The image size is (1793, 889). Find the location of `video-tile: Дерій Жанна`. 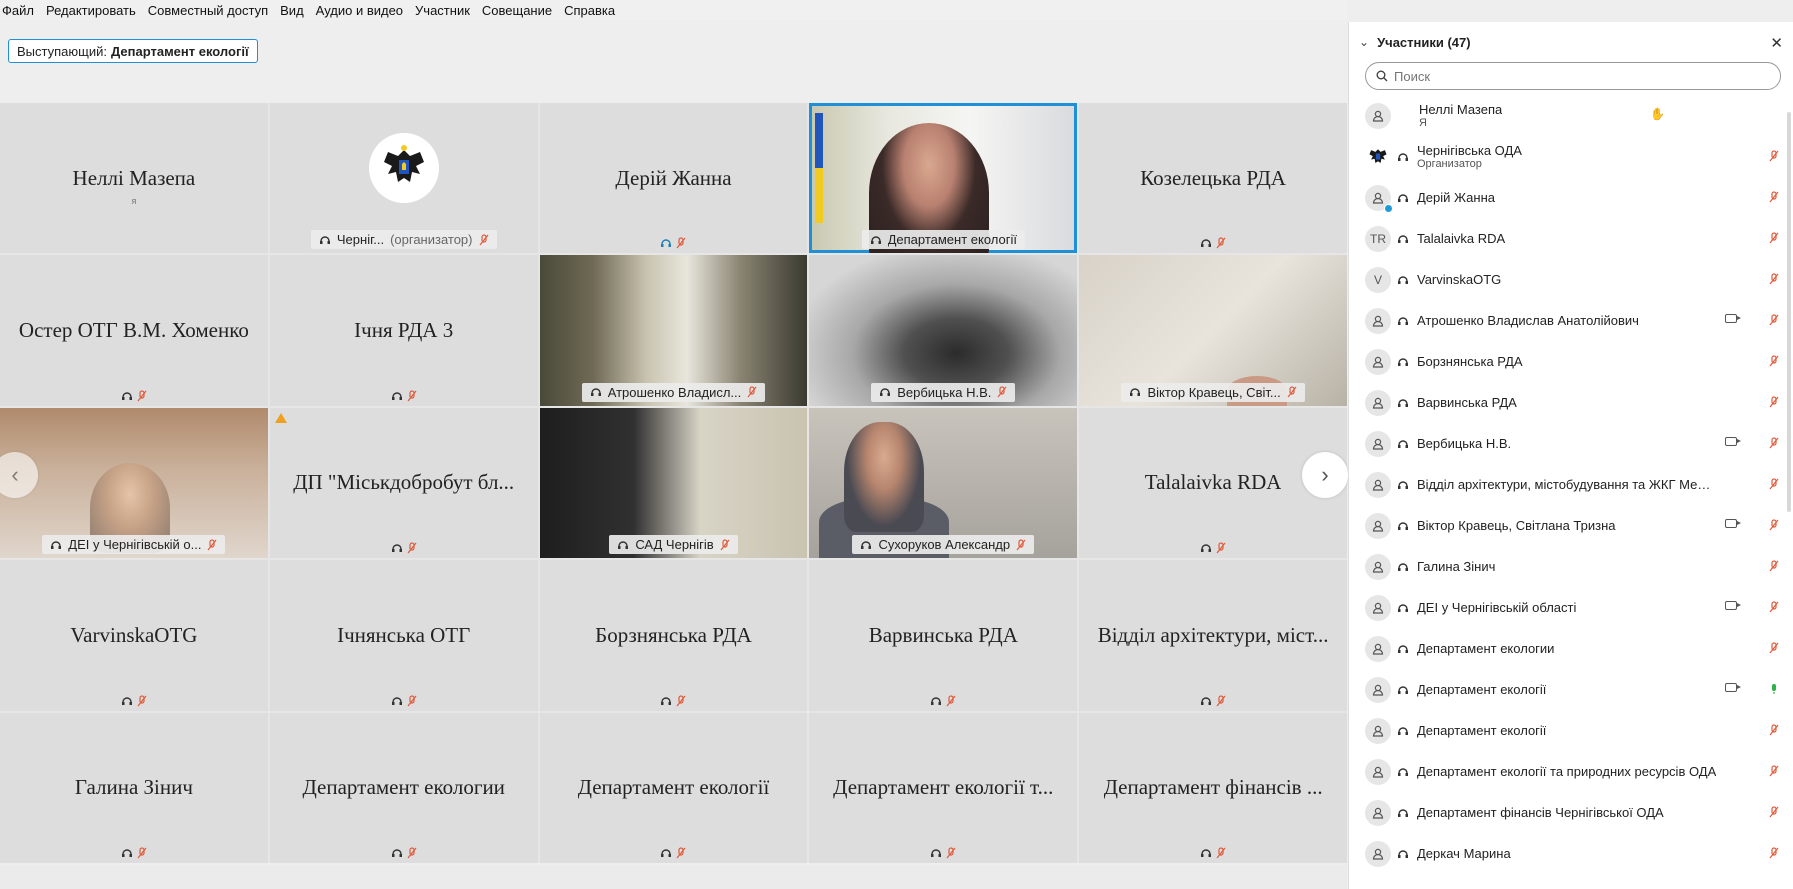

video-tile: Дерій Жанна is located at coordinates (673, 178).